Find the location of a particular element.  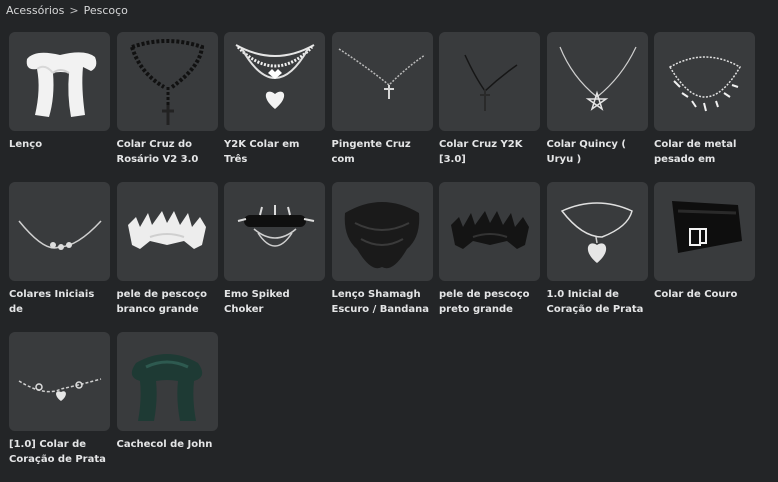

spiked-metal-necklace-icon is located at coordinates (704, 83).